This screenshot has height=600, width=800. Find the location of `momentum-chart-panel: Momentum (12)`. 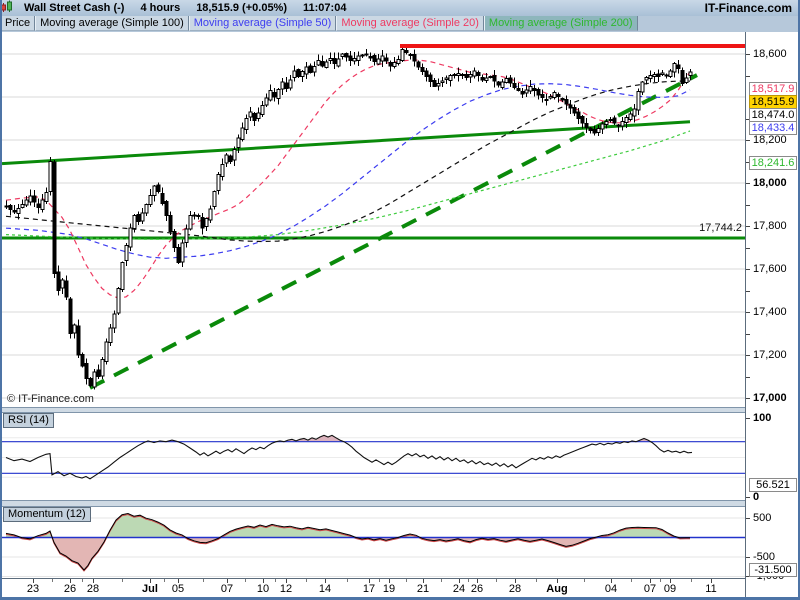

momentum-chart-panel: Momentum (12) is located at coordinates (373, 542).